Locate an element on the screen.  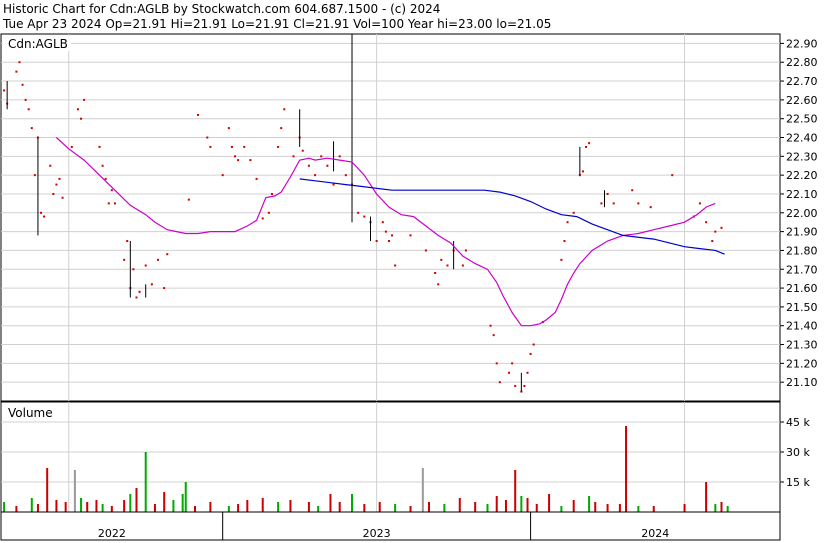
price-tick-label: 22.80 is located at coordinates (802, 62).